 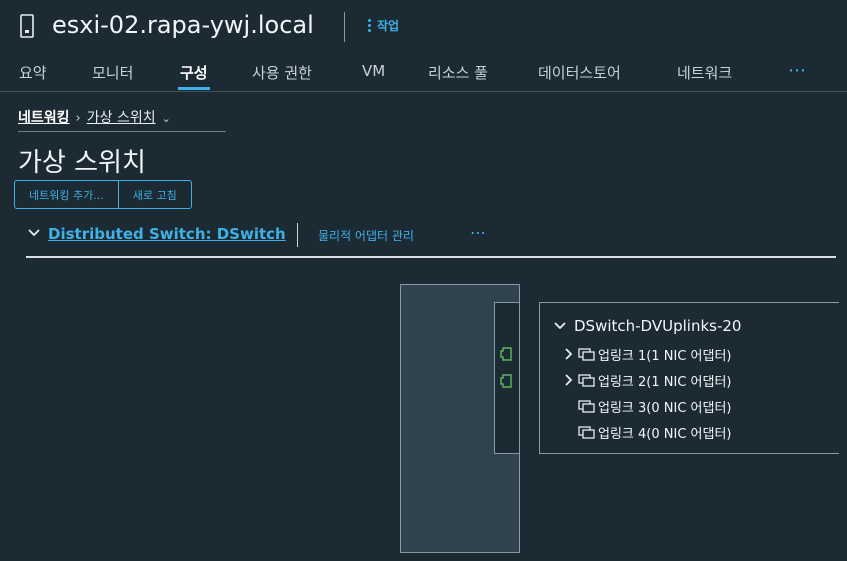 I want to click on toolbar-button-group: 네트워킹 추가... 새로 고침, so click(x=103, y=194).